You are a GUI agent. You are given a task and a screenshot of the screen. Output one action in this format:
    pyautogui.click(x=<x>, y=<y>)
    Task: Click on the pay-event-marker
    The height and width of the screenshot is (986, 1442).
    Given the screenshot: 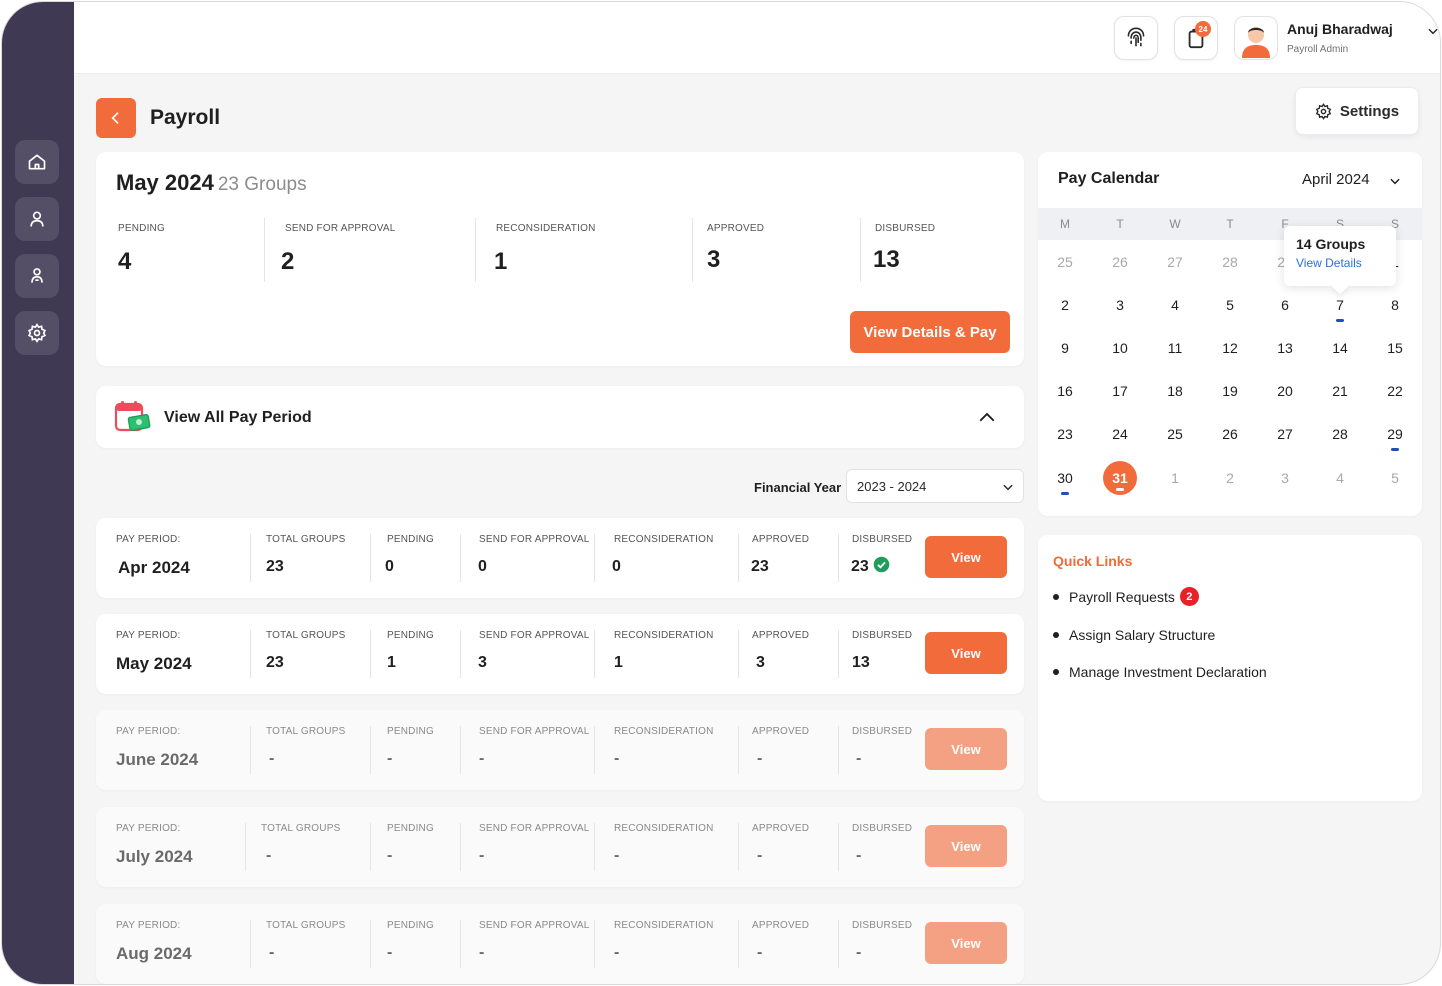 What is the action you would take?
    pyautogui.click(x=1065, y=493)
    